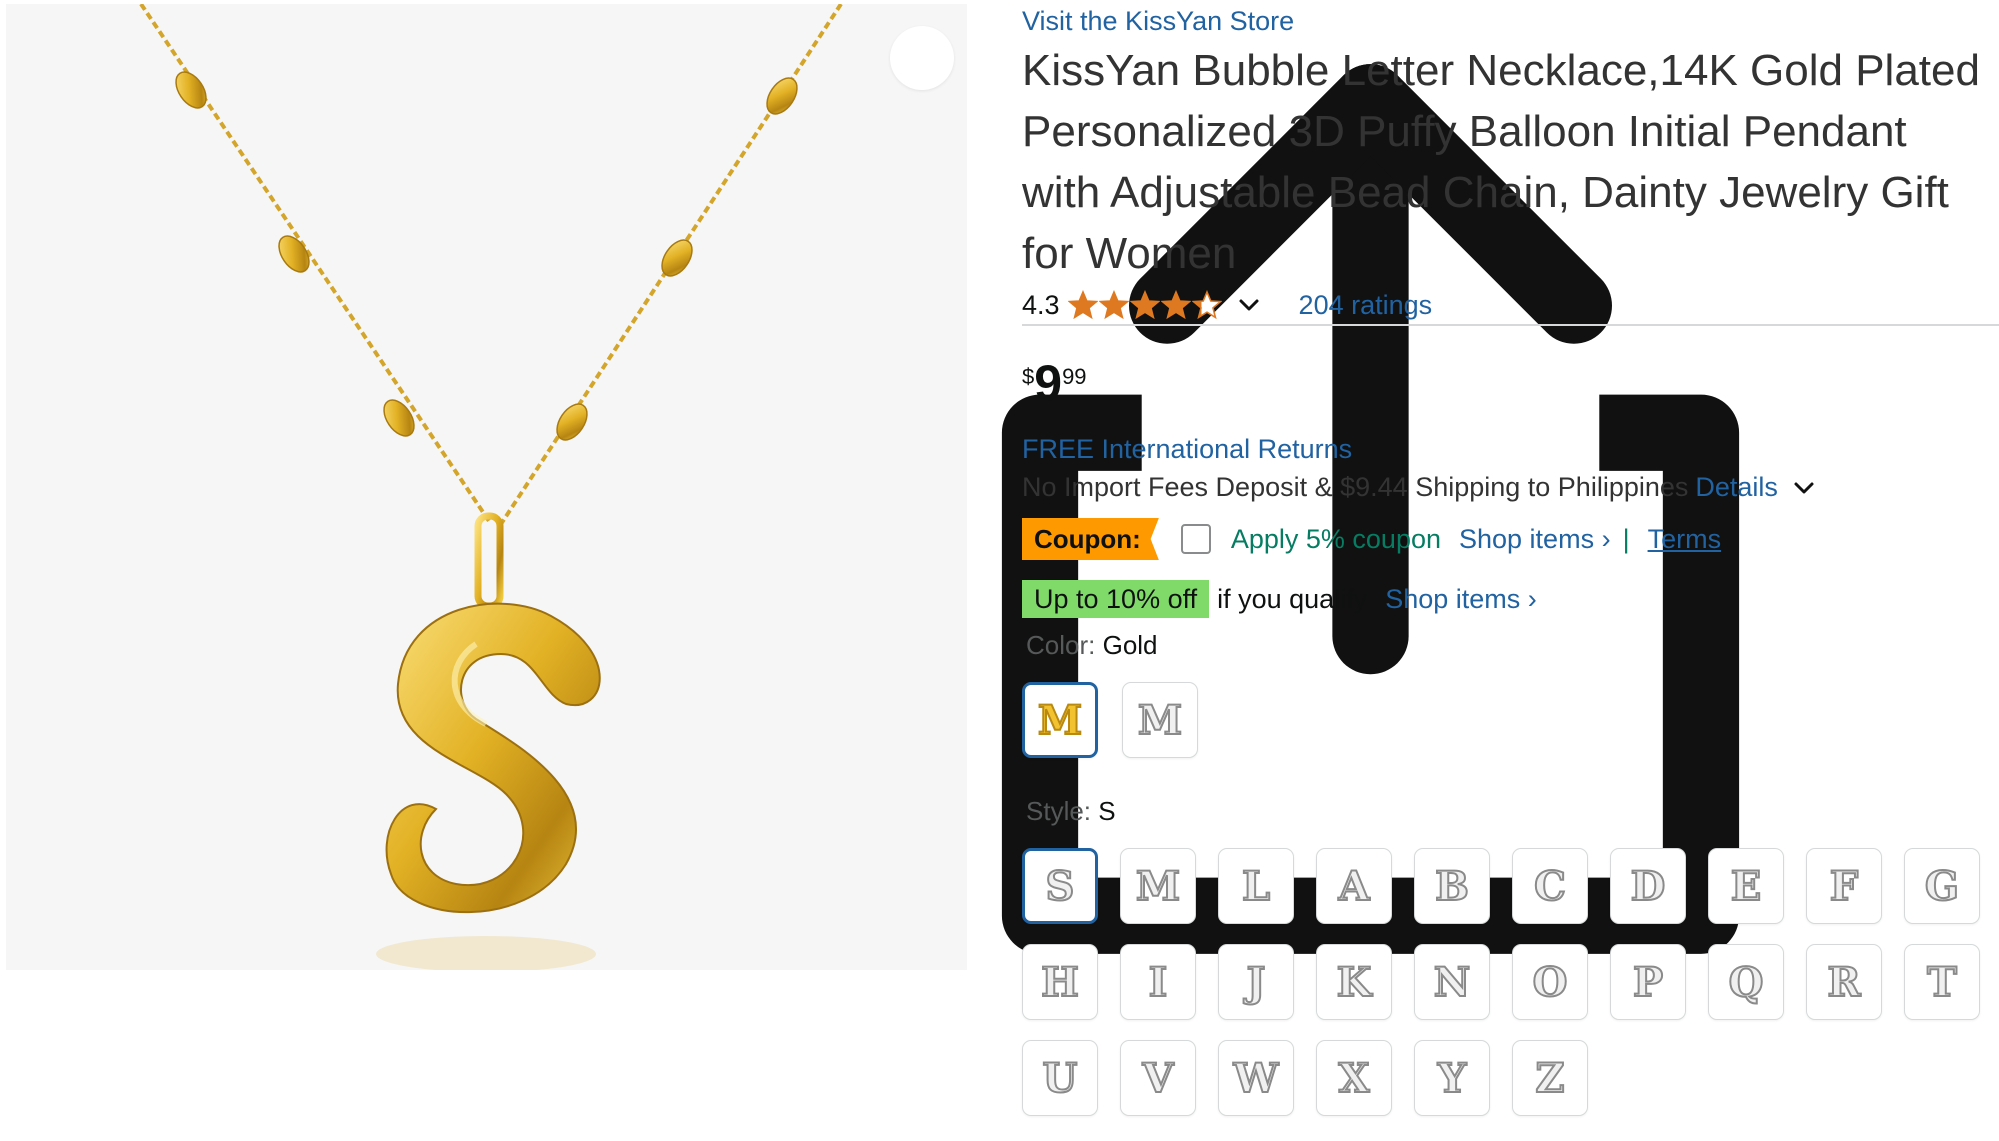 This screenshot has width=1999, height=1141. Describe the element at coordinates (1158, 21) in the screenshot. I see `store-link: Visit the KissYan Store` at that location.